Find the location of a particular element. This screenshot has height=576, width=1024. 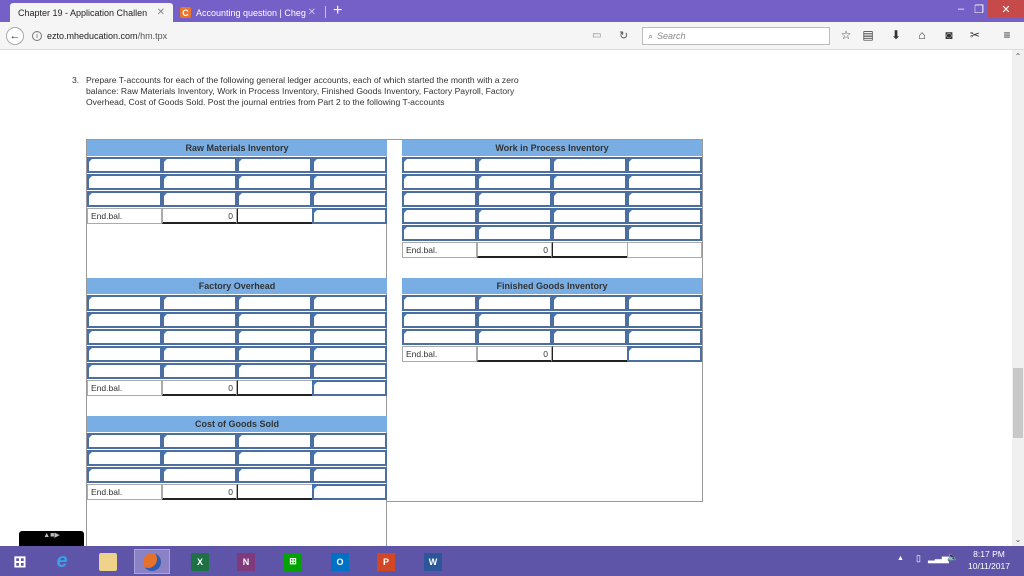

reader-view-icon: ▭ is located at coordinates (596, 35).